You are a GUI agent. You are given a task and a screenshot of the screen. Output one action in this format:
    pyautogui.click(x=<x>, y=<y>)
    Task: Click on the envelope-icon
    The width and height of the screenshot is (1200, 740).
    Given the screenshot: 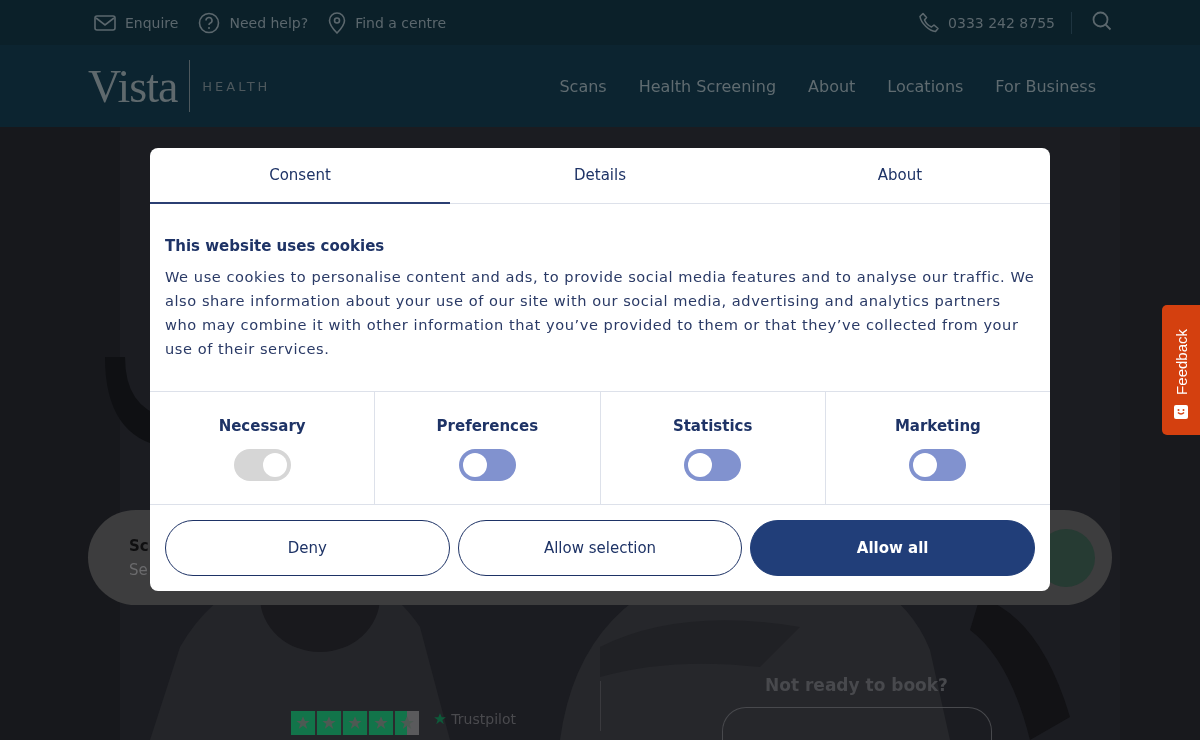 What is the action you would take?
    pyautogui.click(x=105, y=22)
    